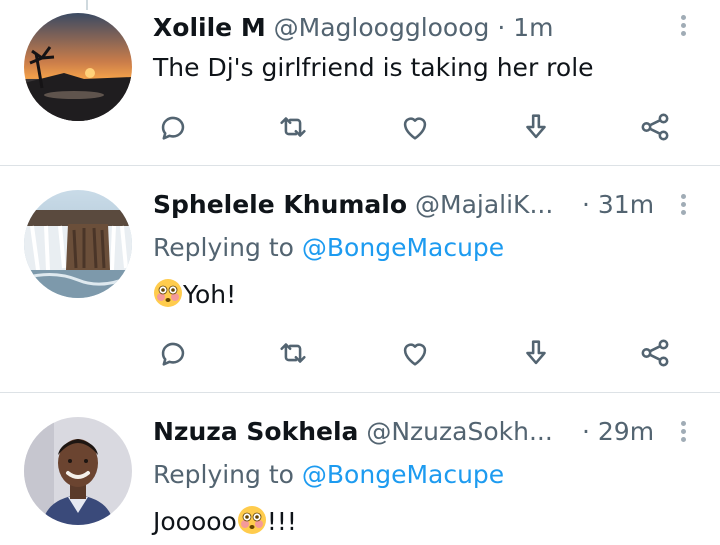  Describe the element at coordinates (280, 204) in the screenshot. I see `display-name: Sphelele Khumalo` at that location.